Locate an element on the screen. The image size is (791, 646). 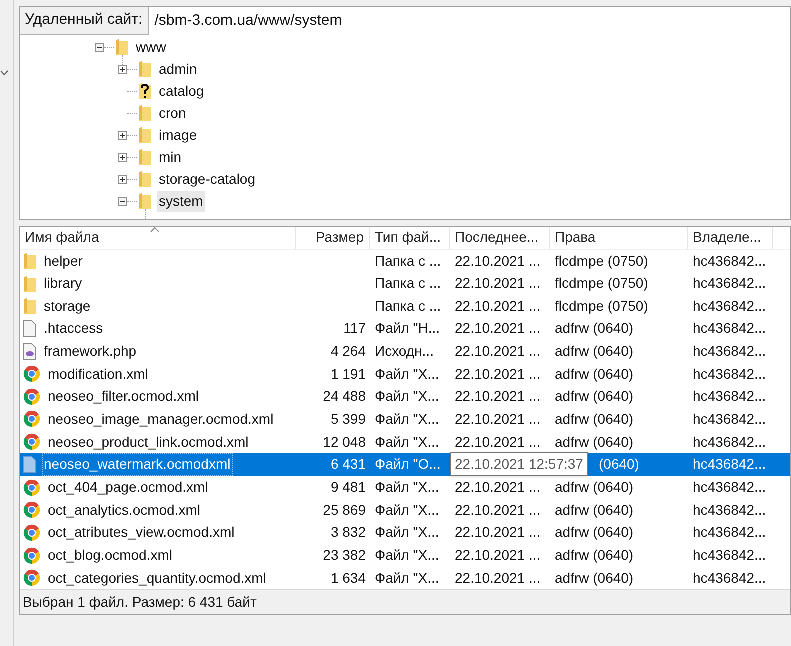
column-header: Права is located at coordinates (619, 238).